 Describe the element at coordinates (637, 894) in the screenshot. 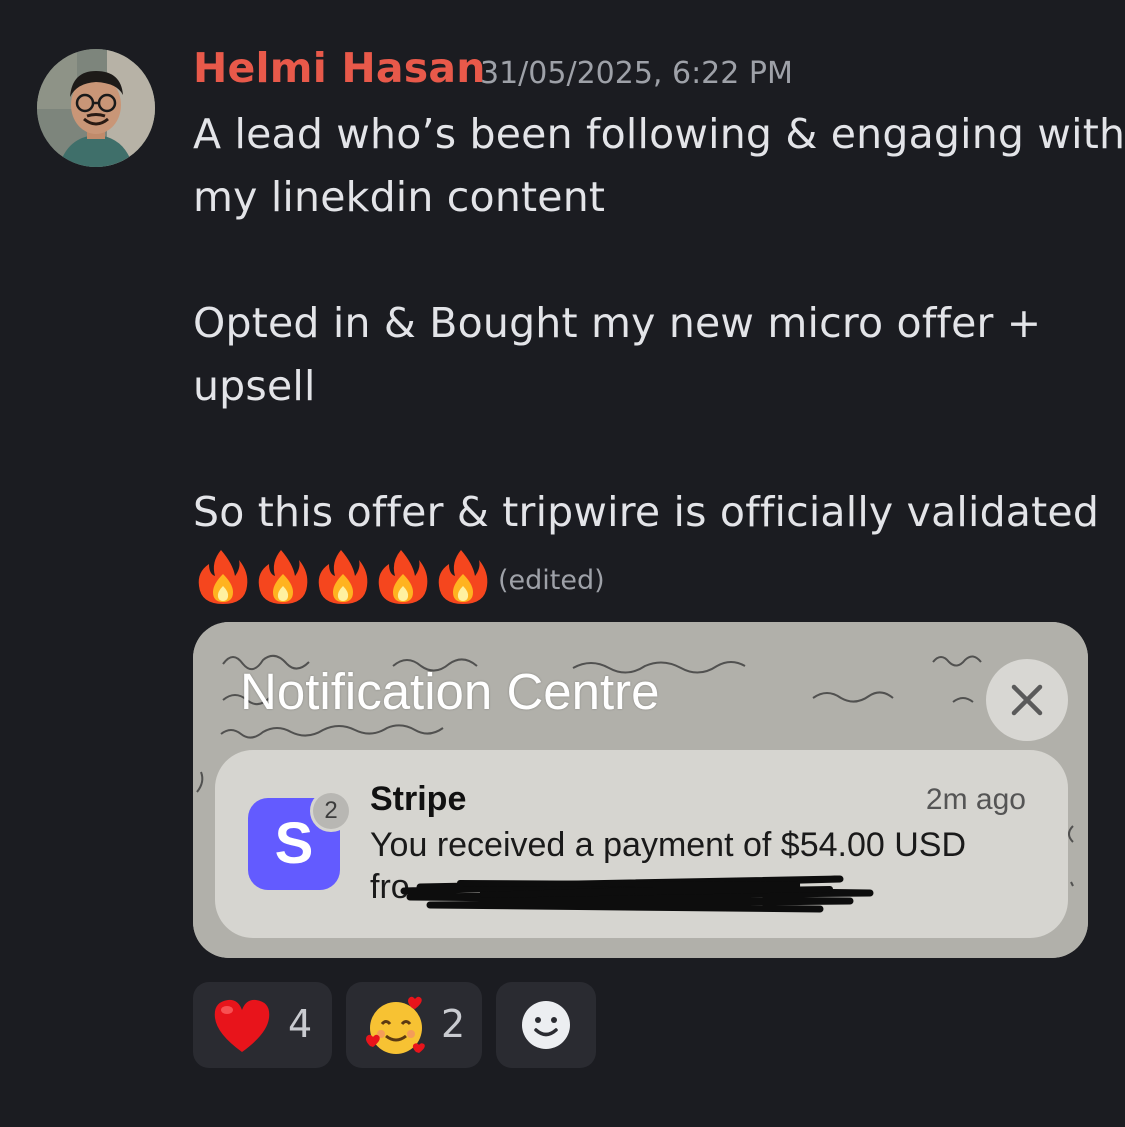

I see `redaction-scribble` at that location.